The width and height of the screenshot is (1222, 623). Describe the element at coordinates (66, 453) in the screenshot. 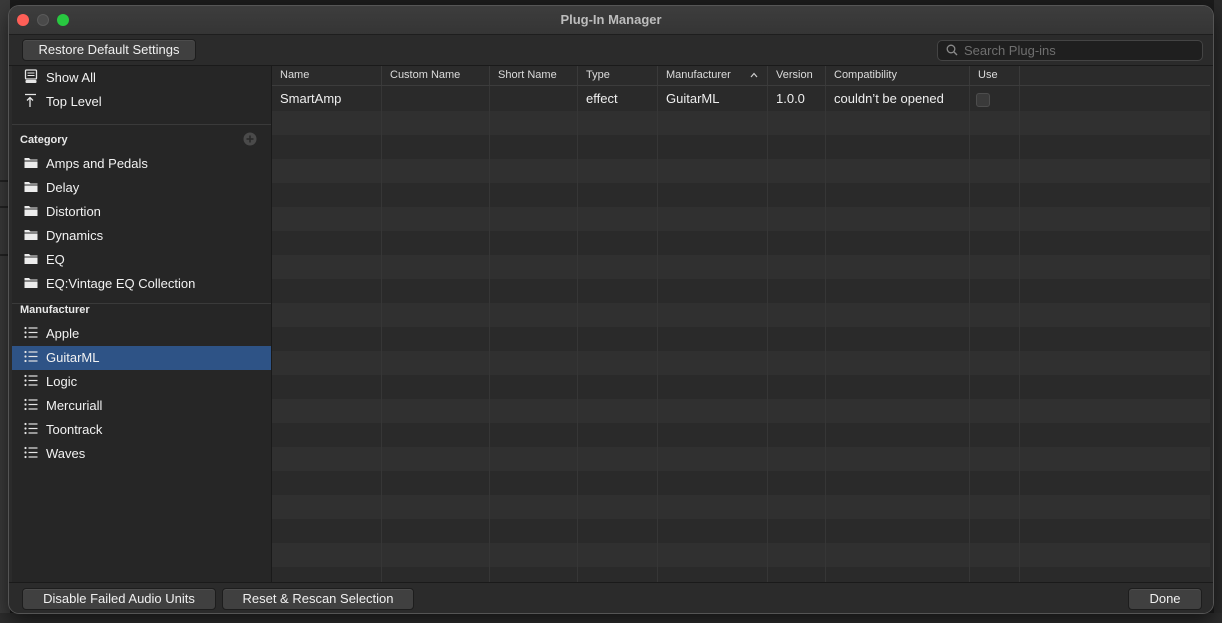

I see `sidebar-item-label: Waves` at that location.